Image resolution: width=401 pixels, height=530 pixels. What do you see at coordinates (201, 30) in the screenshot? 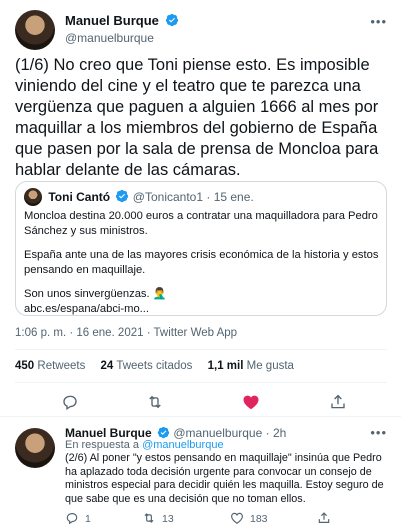
I see `tweet-header: Manuel Burque @manuelburque •••` at bounding box center [201, 30].